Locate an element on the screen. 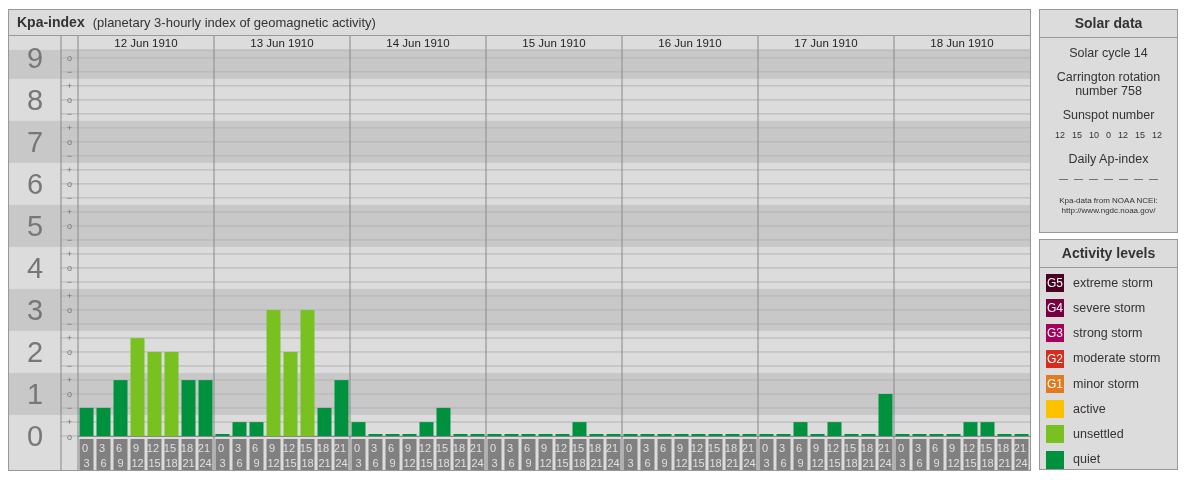  y-axis-label: 5 is located at coordinates (35, 225).